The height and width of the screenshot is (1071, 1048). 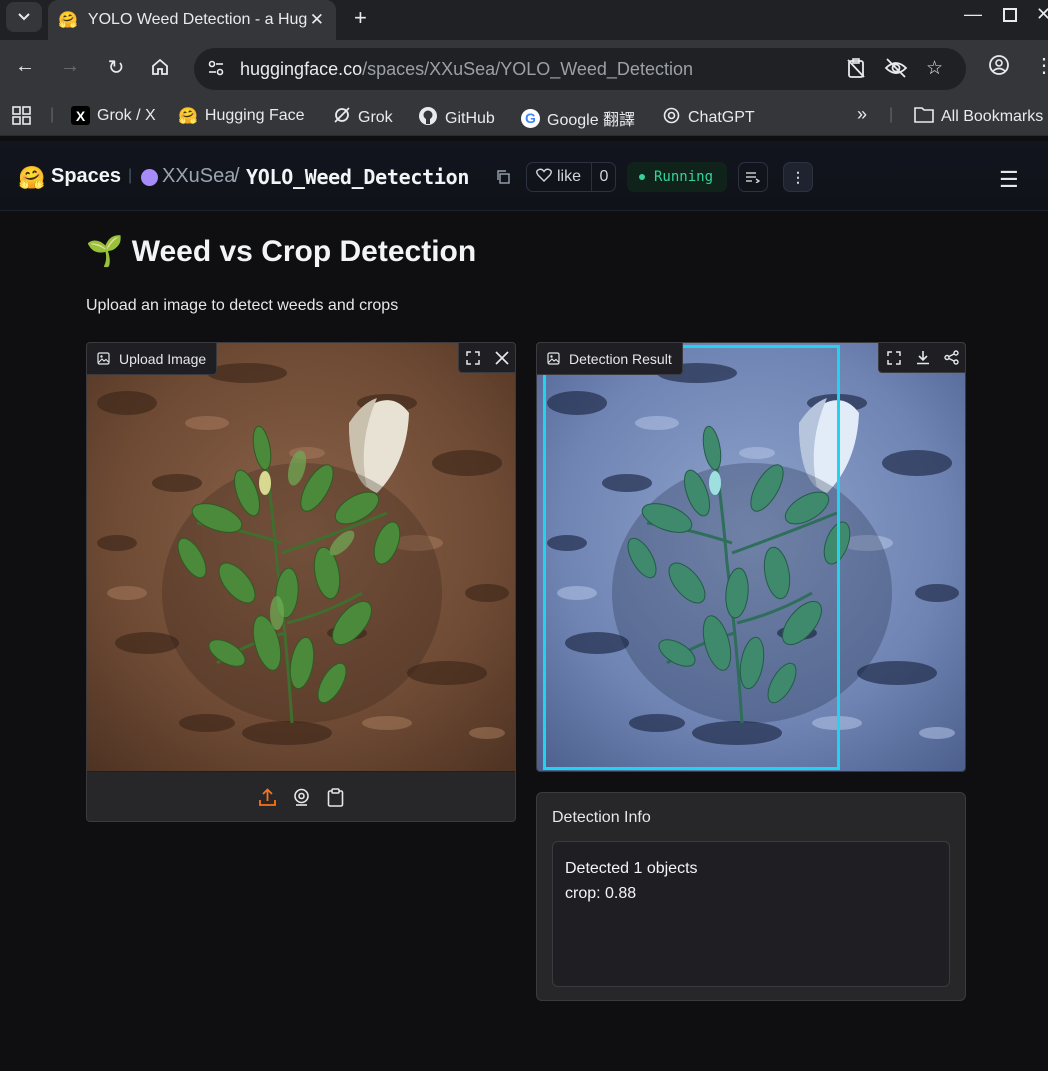 I want to click on grok-icon, so click(x=342, y=117).